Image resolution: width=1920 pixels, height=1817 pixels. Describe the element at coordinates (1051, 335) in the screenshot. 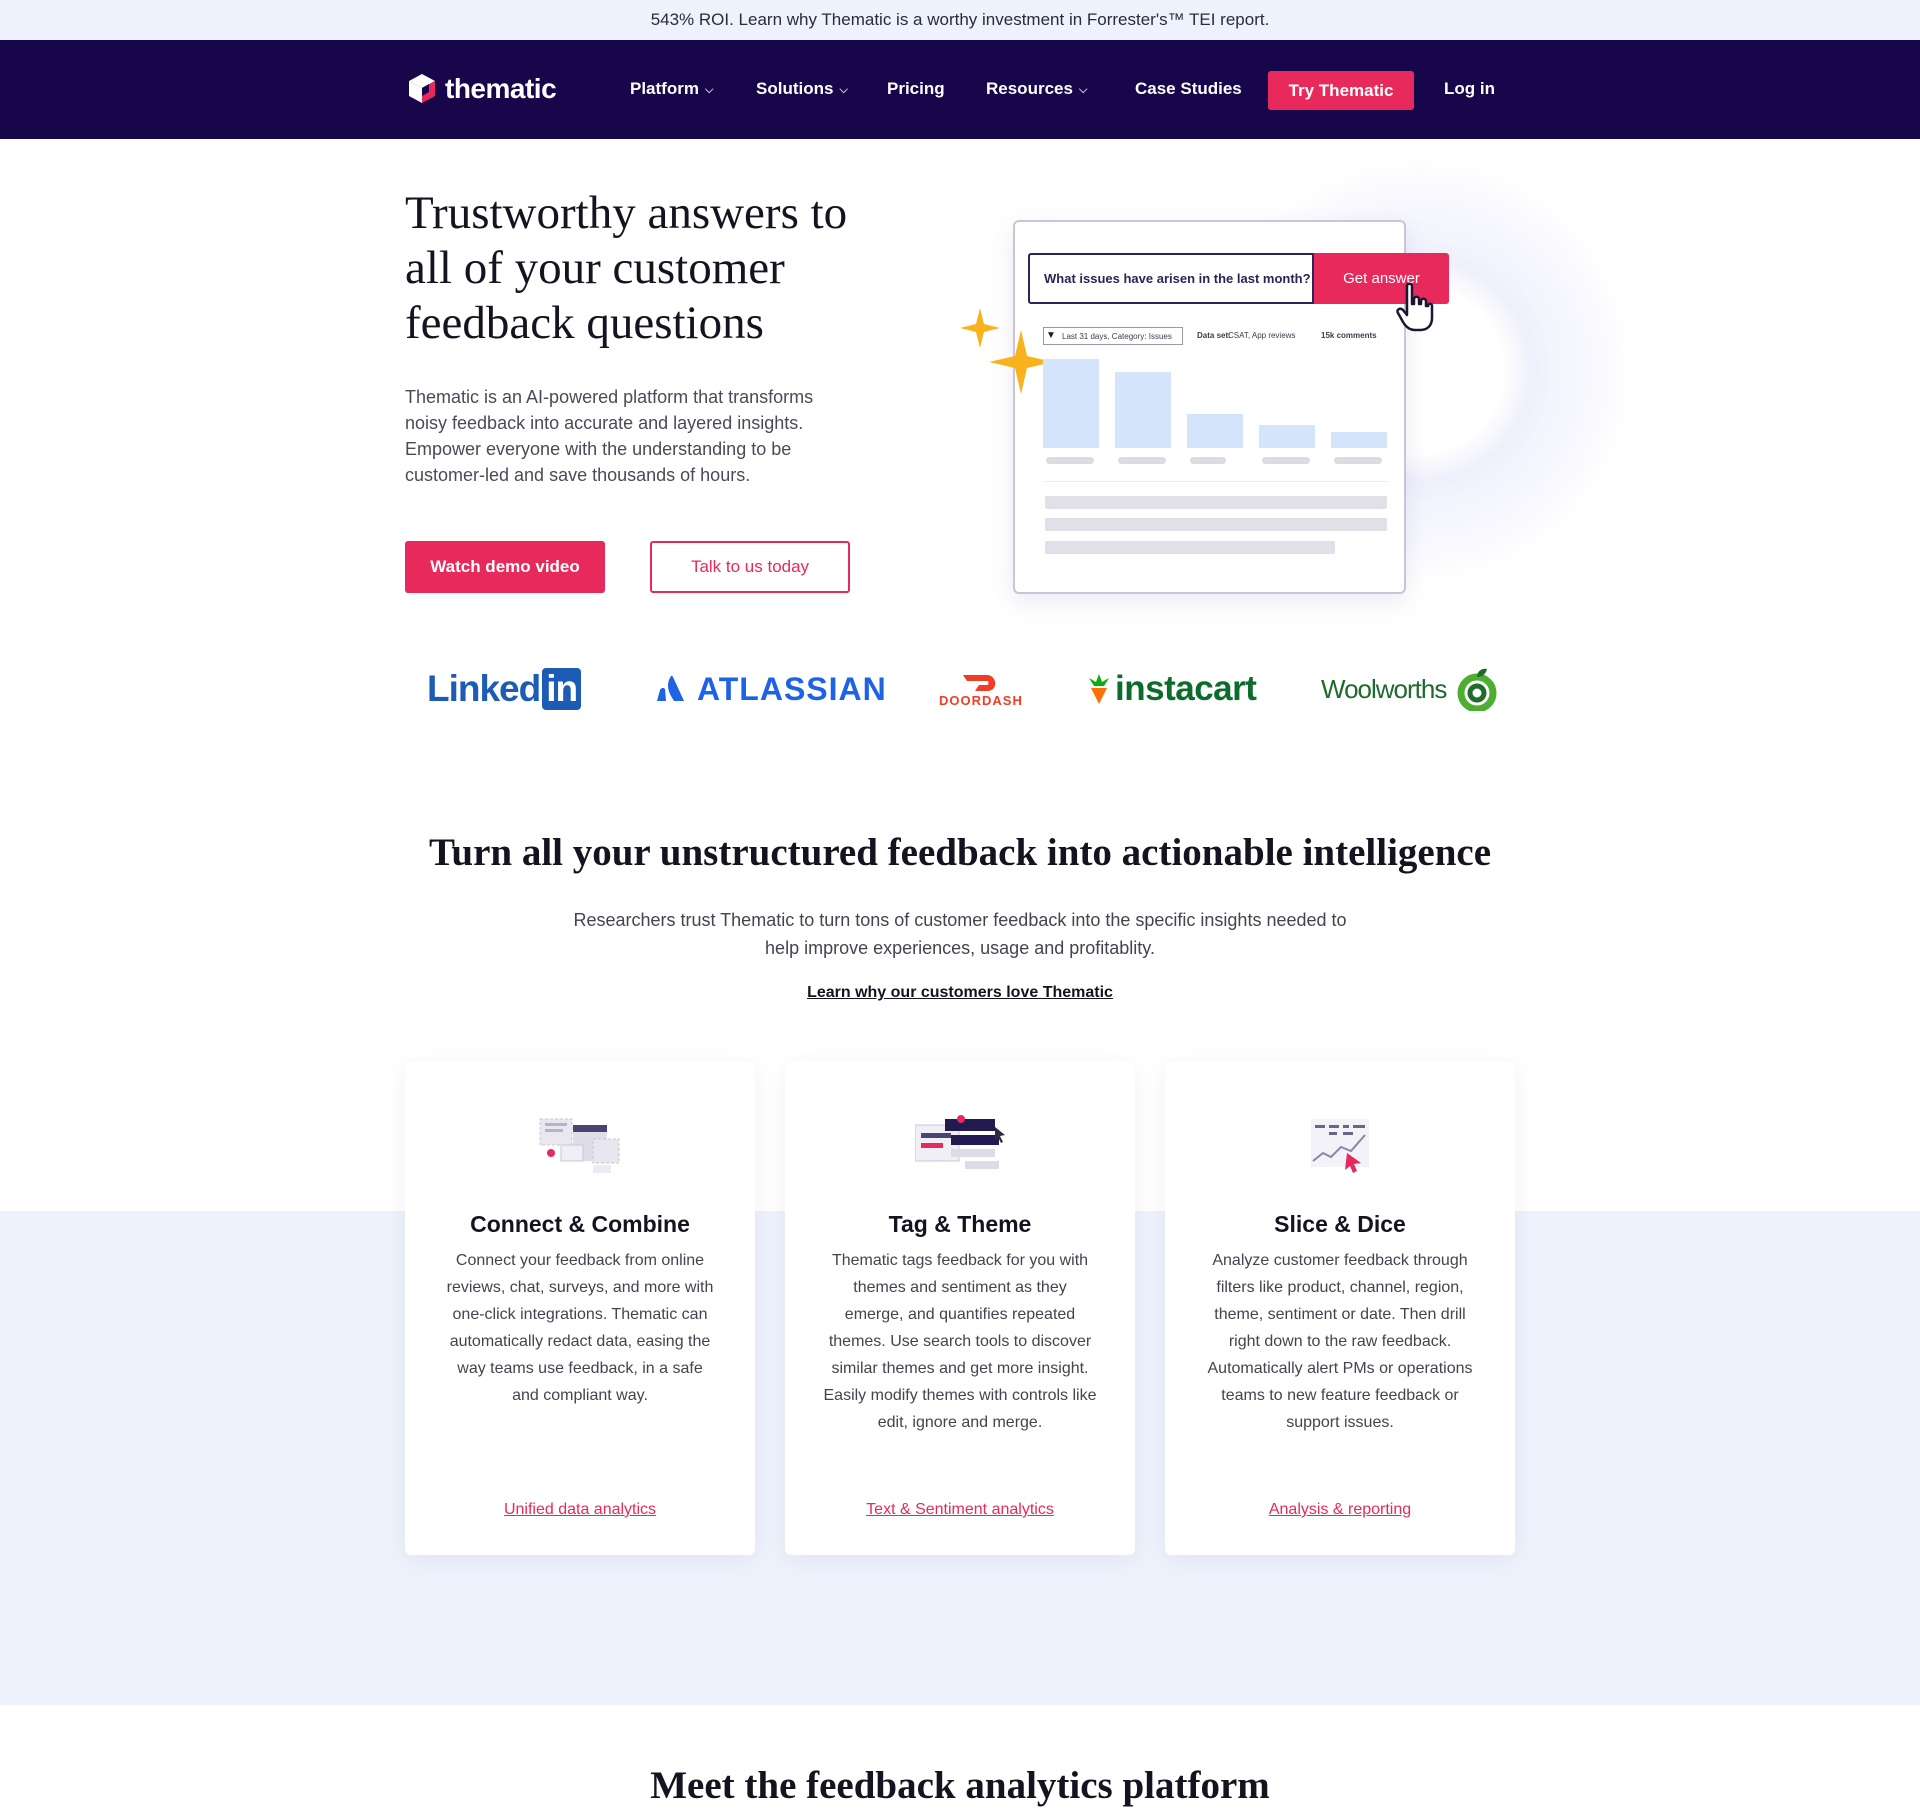

I see `filter-funnel-icon: ▼` at that location.